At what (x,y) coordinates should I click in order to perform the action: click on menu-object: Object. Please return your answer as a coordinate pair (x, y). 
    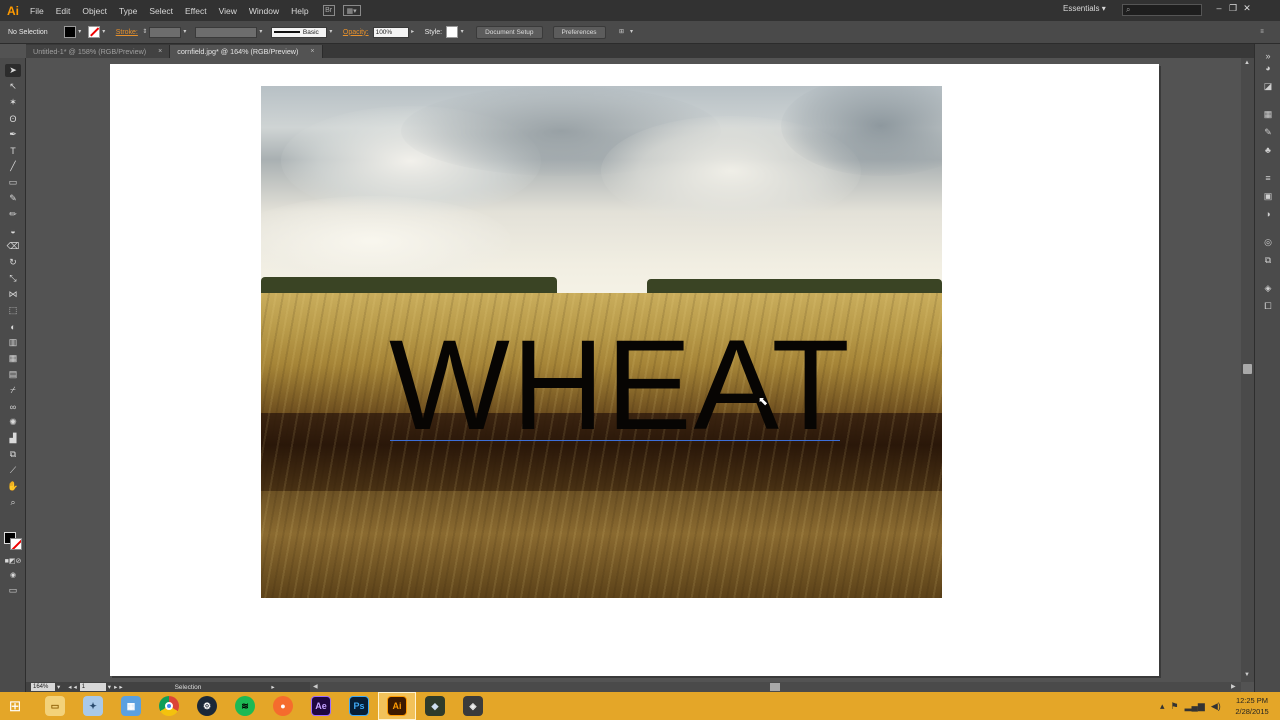
    Looking at the image, I should click on (94, 11).